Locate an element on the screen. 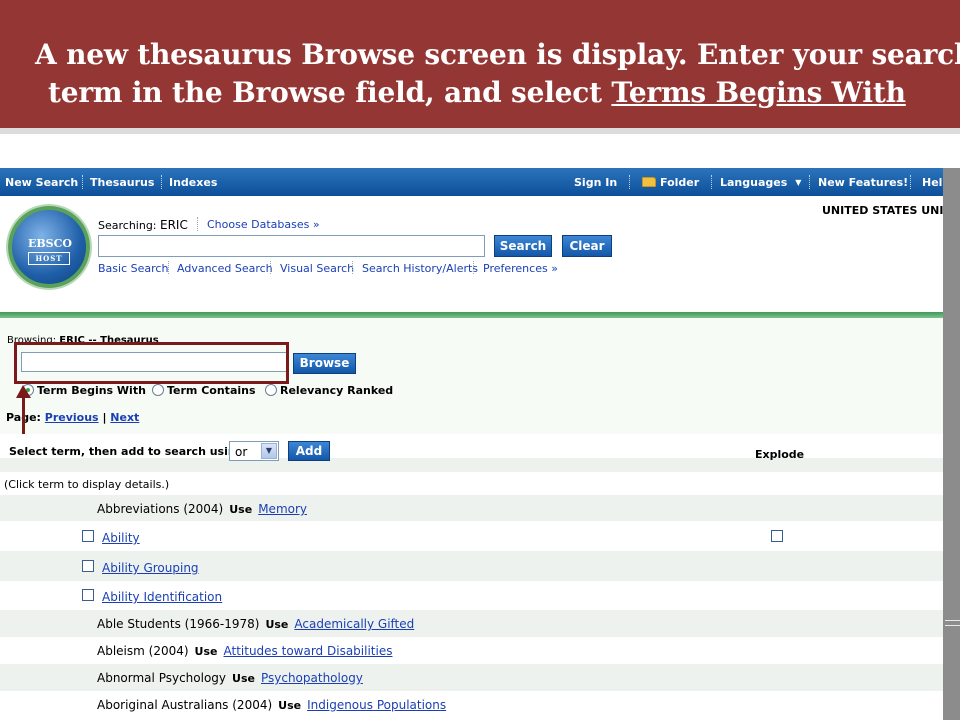  nav-new-search: New Search is located at coordinates (41, 182).